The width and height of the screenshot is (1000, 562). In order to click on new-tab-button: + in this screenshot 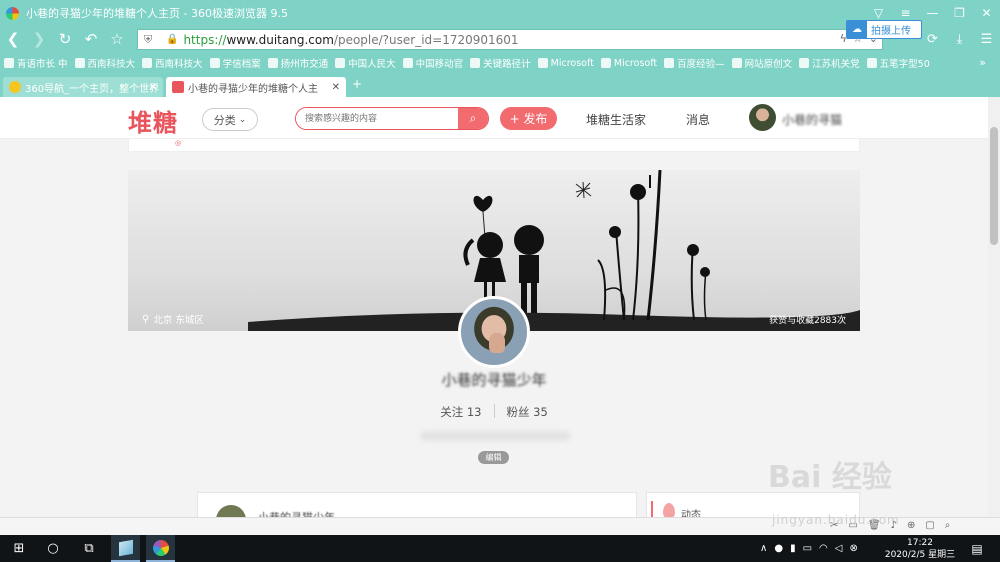, I will do `click(357, 84)`.